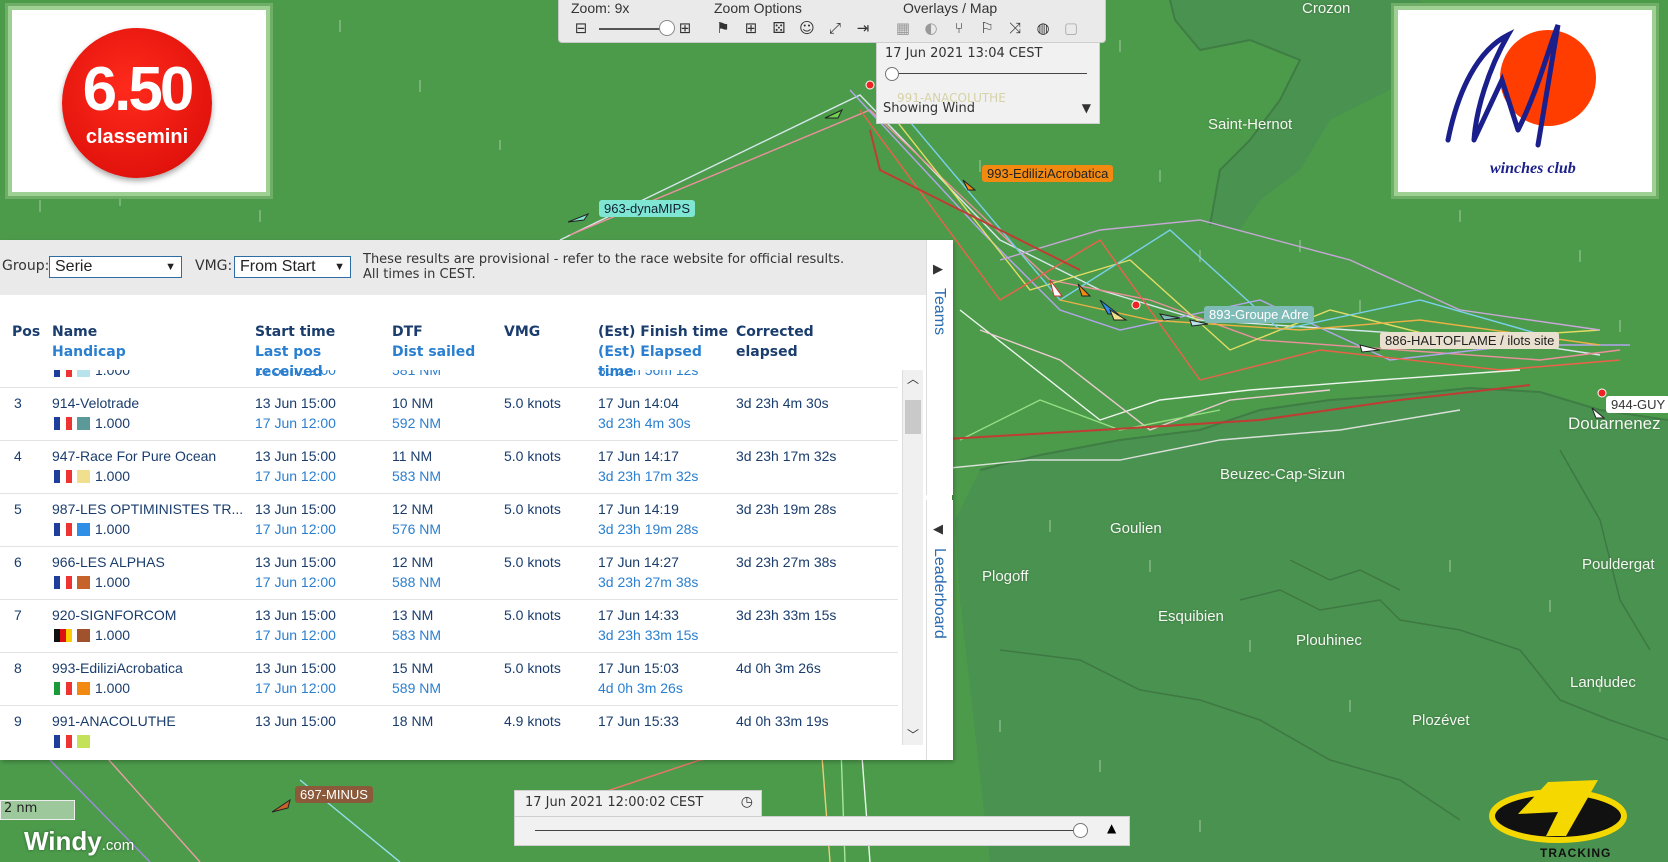 Image resolution: width=1668 pixels, height=862 pixels. What do you see at coordinates (775, 342) in the screenshot?
I see `col-corrected: Corrected elapsed` at bounding box center [775, 342].